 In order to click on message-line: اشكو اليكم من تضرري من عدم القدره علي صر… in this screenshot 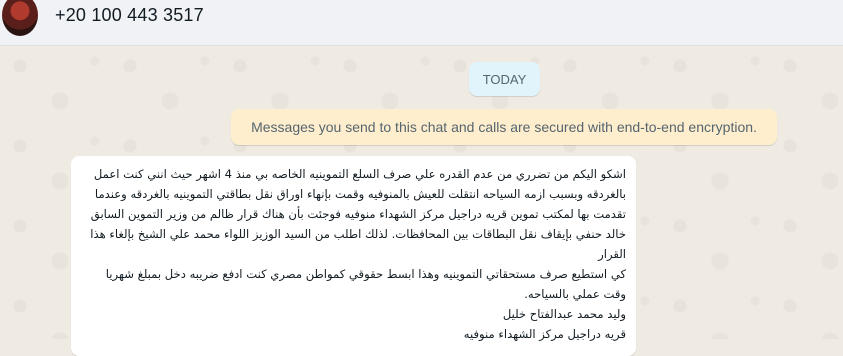, I will do `click(359, 174)`.